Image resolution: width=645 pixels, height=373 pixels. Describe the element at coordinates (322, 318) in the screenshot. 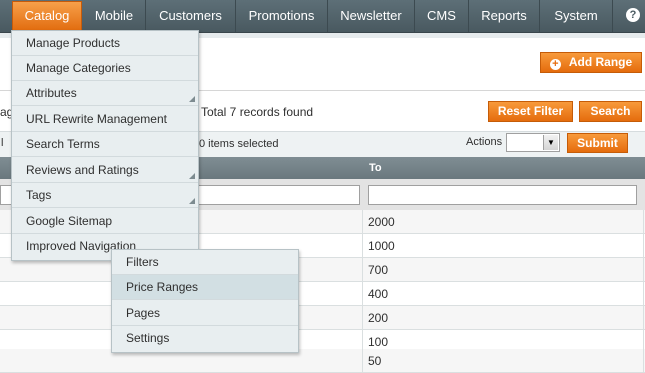

I see `table-row: 200` at that location.